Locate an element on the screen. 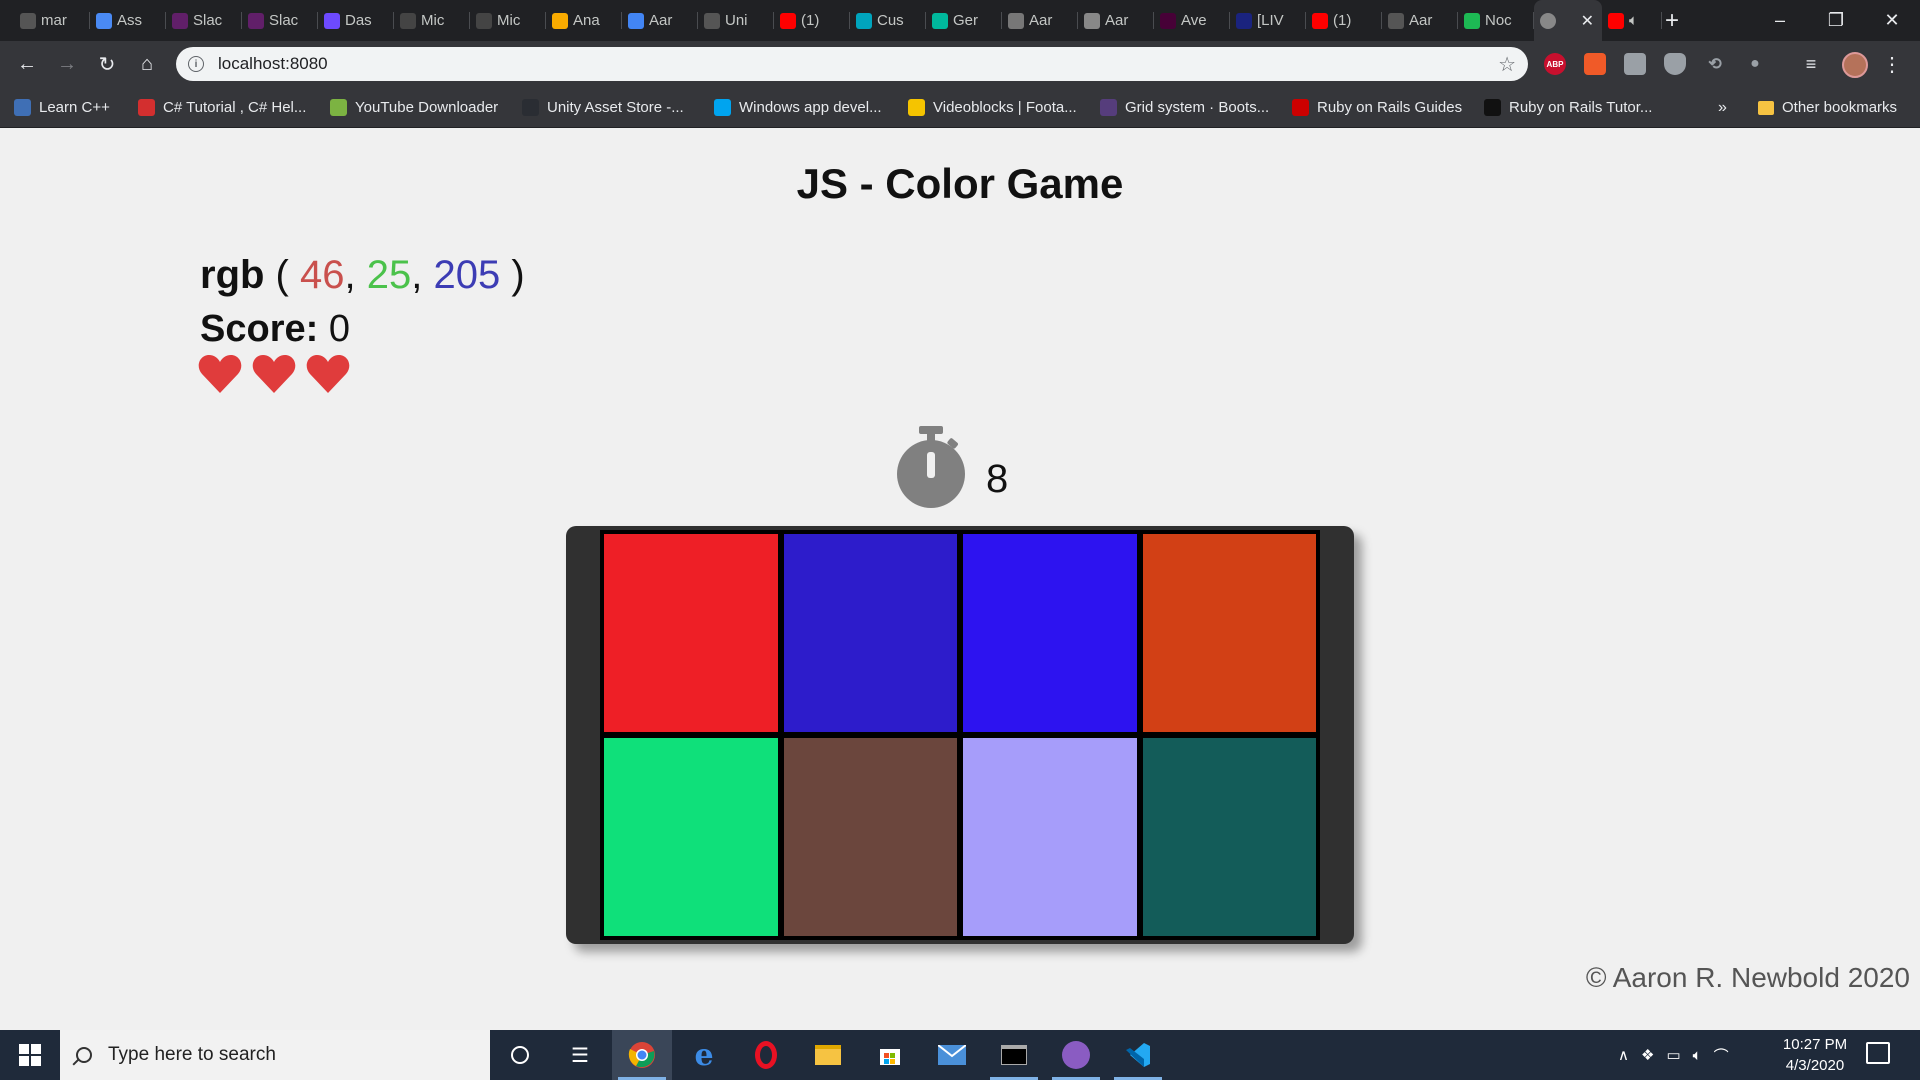 The height and width of the screenshot is (1080, 1920). browser-tab: Das is located at coordinates (356, 20).